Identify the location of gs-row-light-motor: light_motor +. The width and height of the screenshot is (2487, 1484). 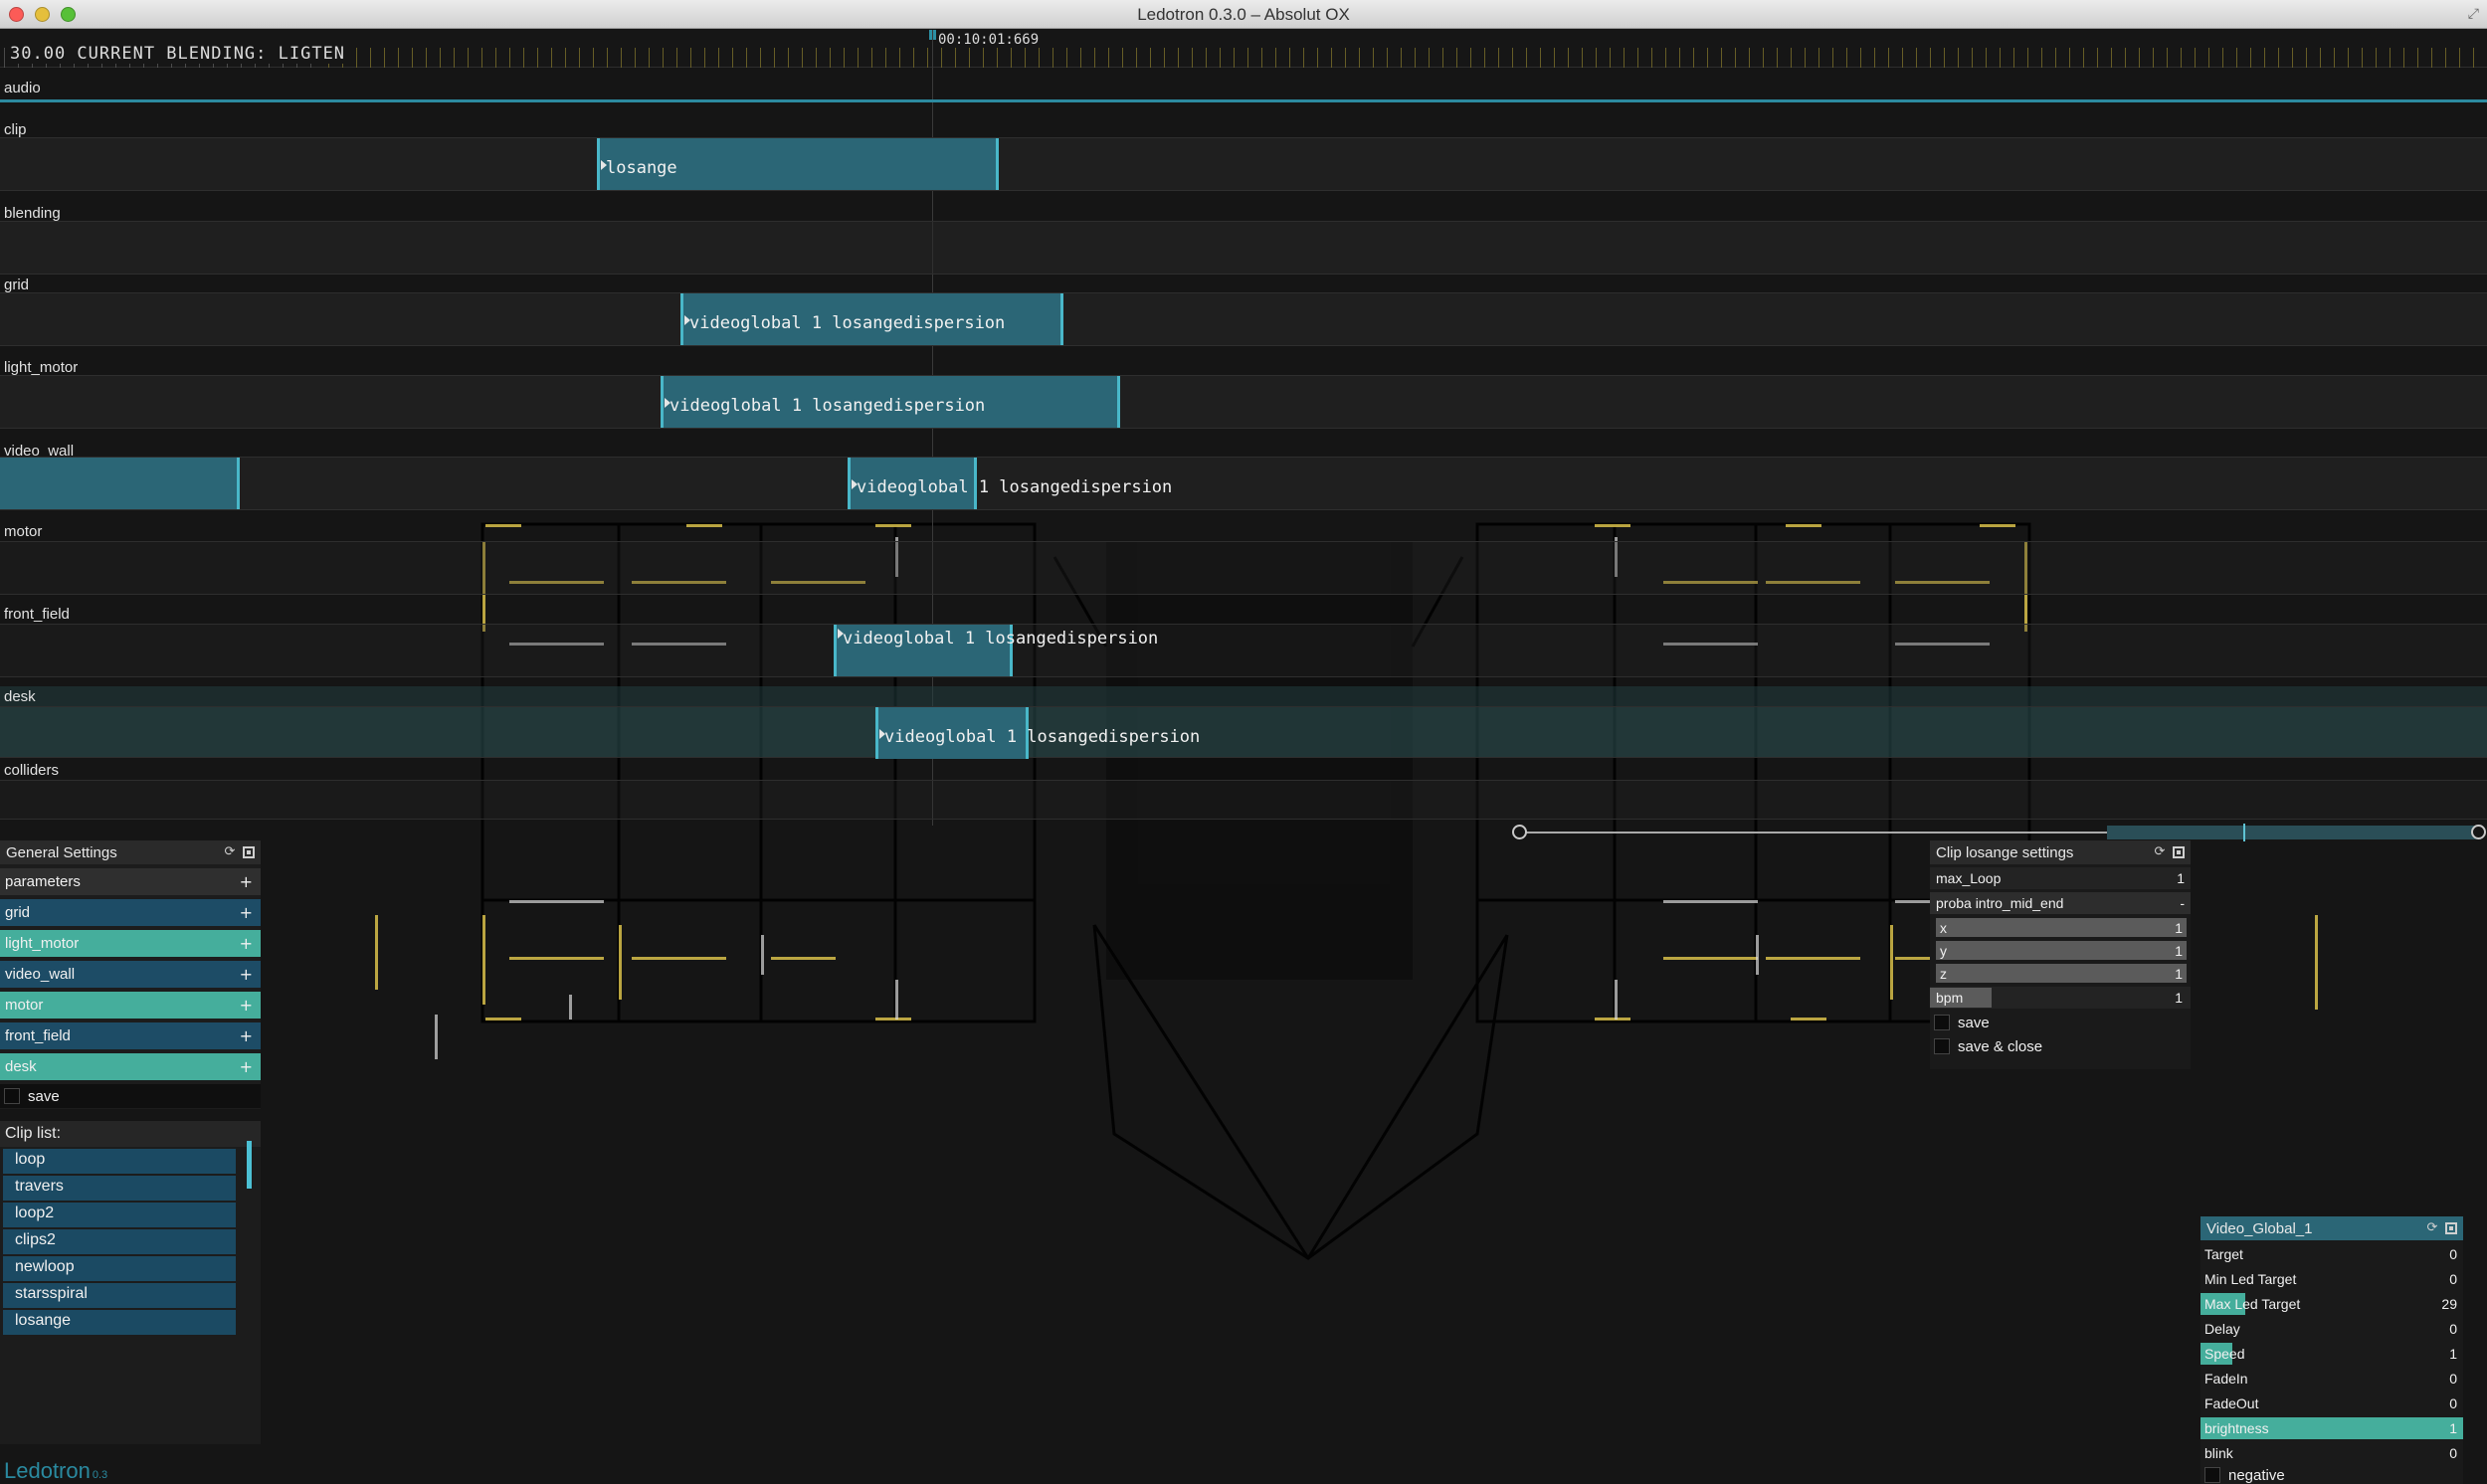
(130, 944).